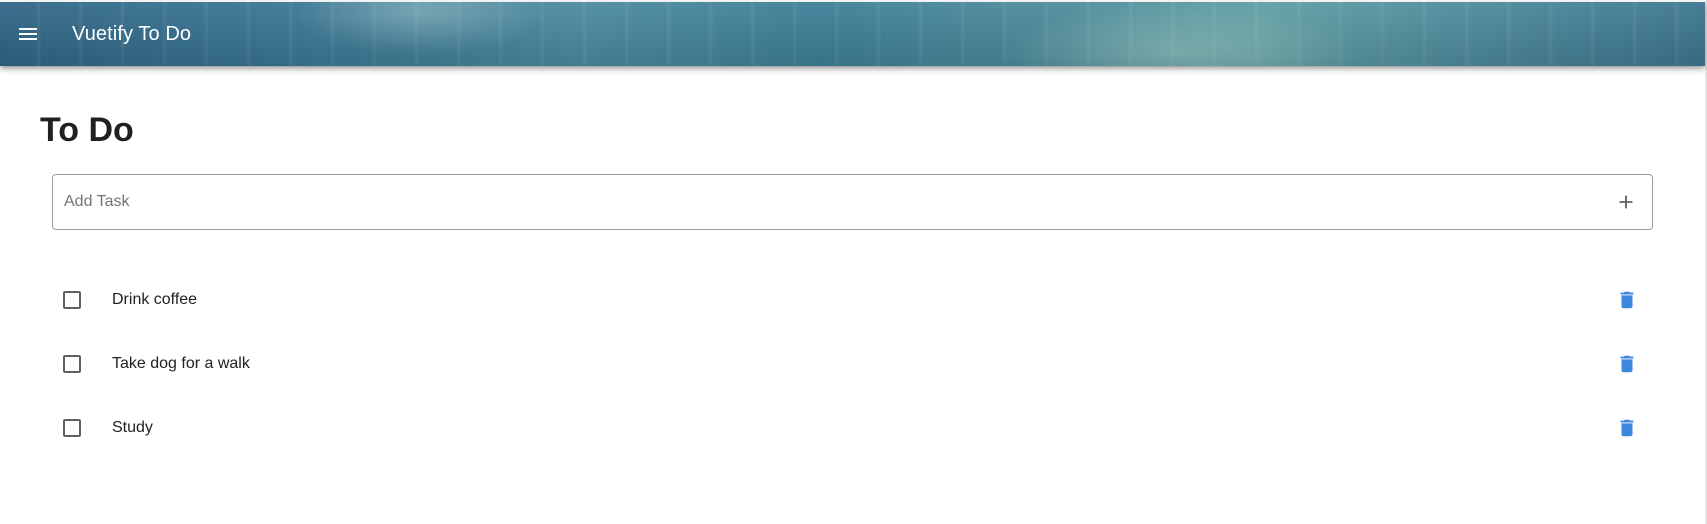 The image size is (1707, 524). Describe the element at coordinates (132, 33) in the screenshot. I see `app-title: Vuetify To Do` at that location.